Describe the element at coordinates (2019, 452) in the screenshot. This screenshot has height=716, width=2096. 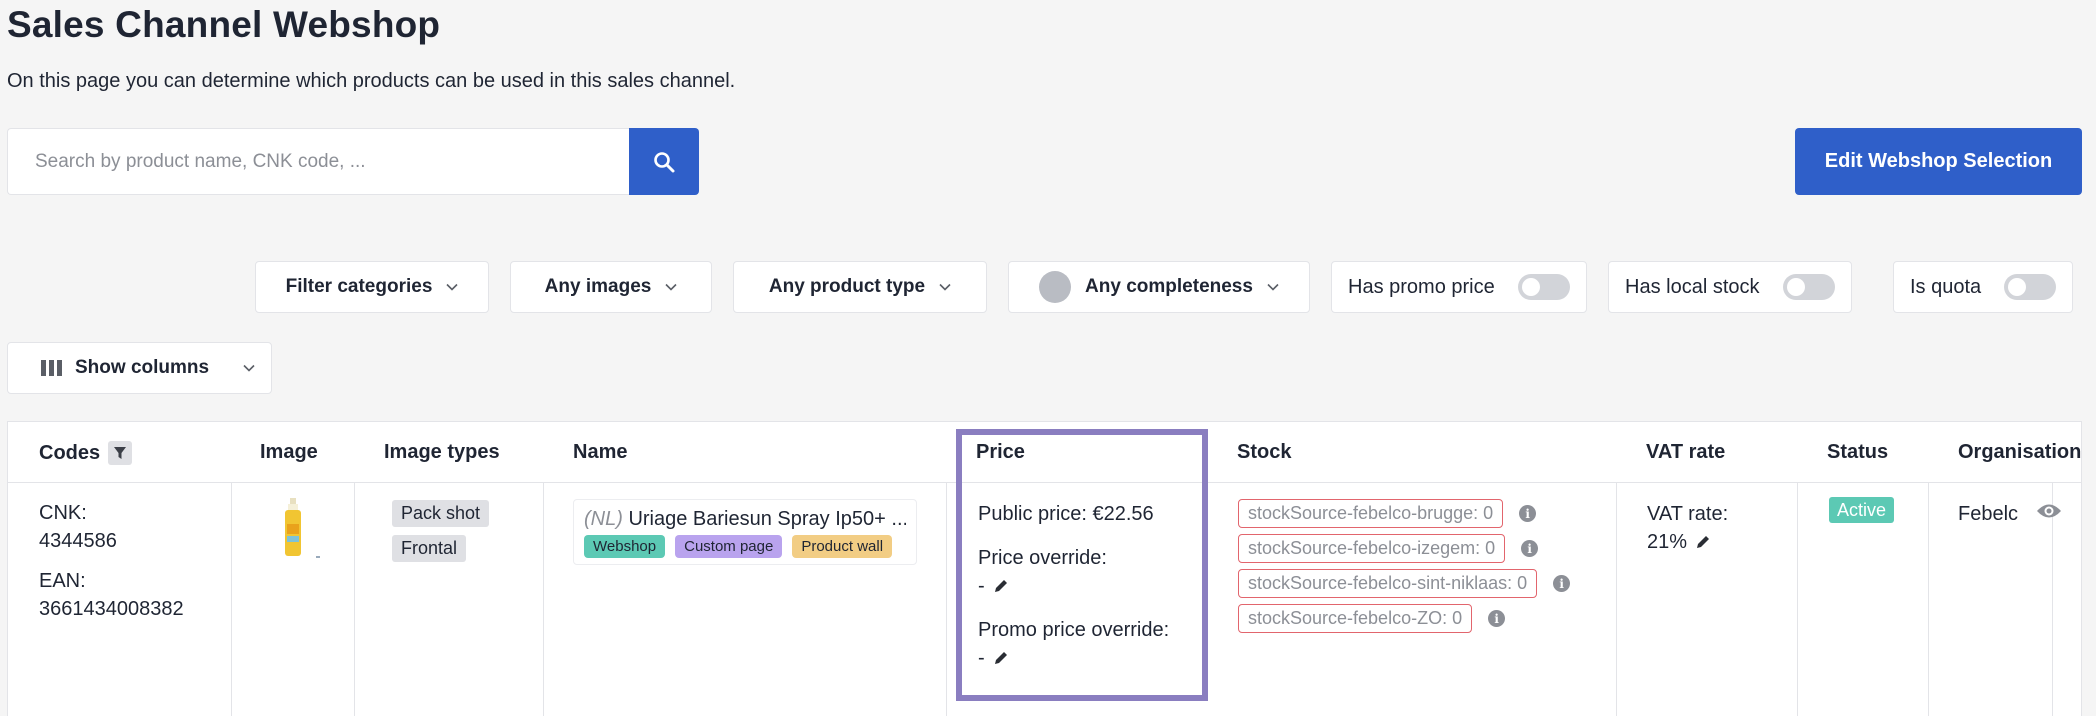
I see `column-header-organisation: Organisation` at that location.